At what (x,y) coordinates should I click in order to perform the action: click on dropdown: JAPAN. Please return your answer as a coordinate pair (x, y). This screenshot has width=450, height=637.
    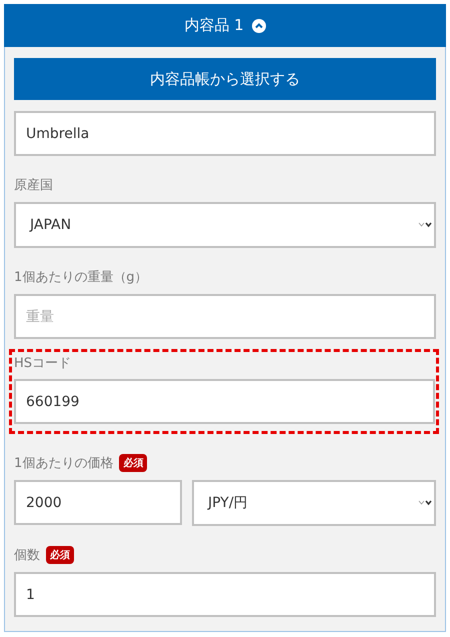
    Looking at the image, I should click on (225, 225).